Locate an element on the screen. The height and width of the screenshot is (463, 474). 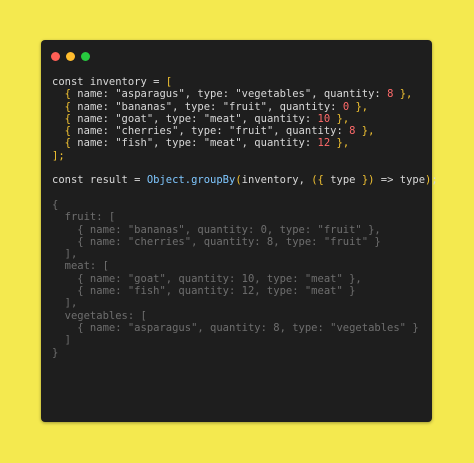
code-text: type is located at coordinates (342, 180).